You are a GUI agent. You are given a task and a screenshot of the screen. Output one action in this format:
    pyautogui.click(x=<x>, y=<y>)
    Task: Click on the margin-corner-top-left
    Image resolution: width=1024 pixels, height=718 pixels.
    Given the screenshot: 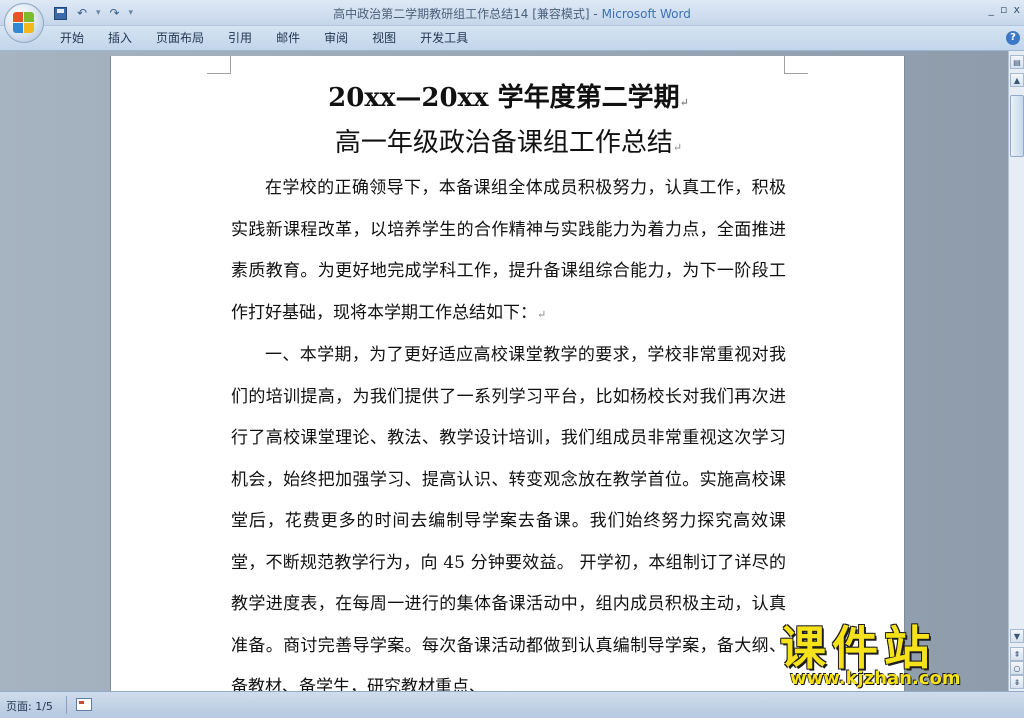 What is the action you would take?
    pyautogui.click(x=219, y=65)
    